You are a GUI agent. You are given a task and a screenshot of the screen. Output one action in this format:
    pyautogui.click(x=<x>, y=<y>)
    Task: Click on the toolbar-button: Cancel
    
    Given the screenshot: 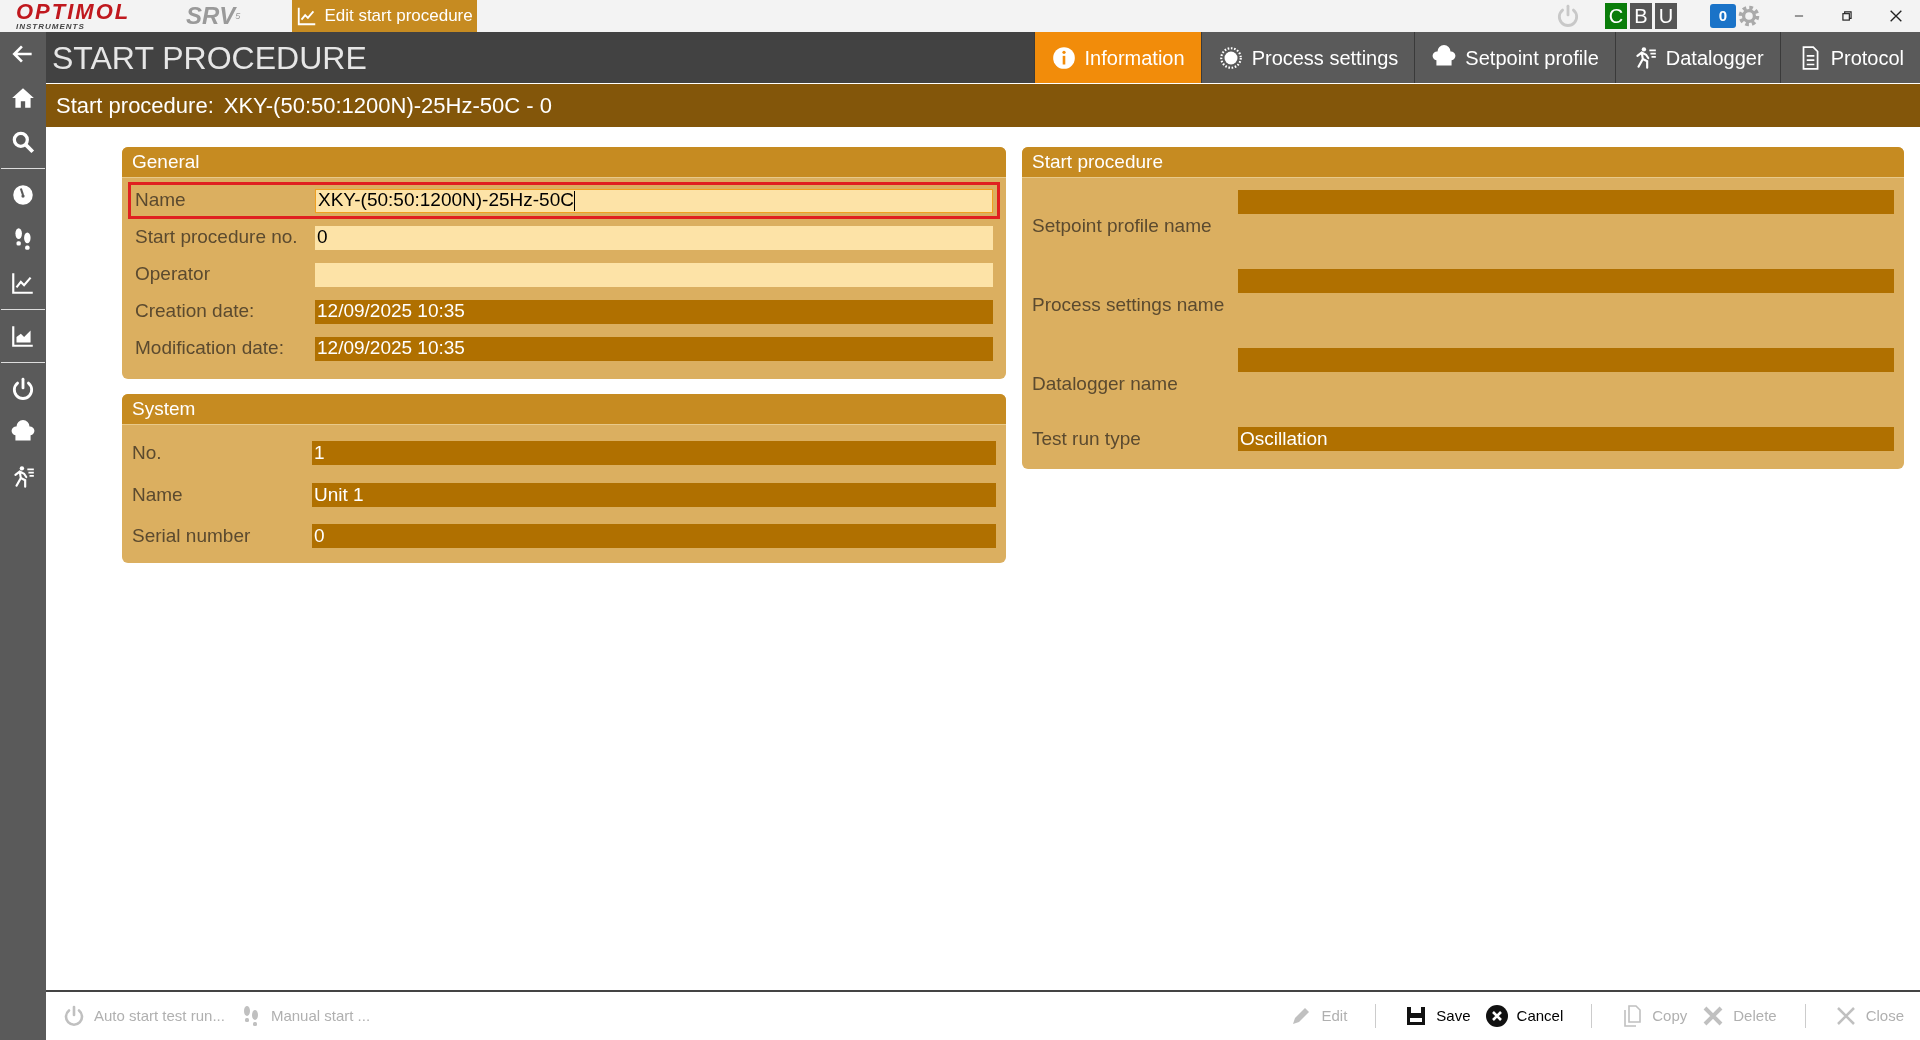 What is the action you would take?
    pyautogui.click(x=1524, y=1016)
    